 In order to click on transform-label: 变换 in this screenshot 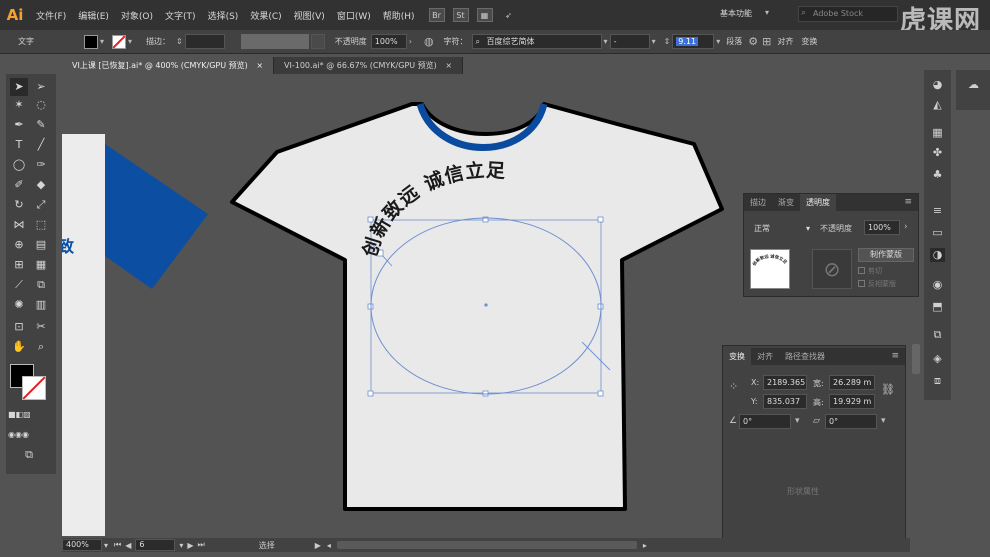, I will do `click(809, 41)`.